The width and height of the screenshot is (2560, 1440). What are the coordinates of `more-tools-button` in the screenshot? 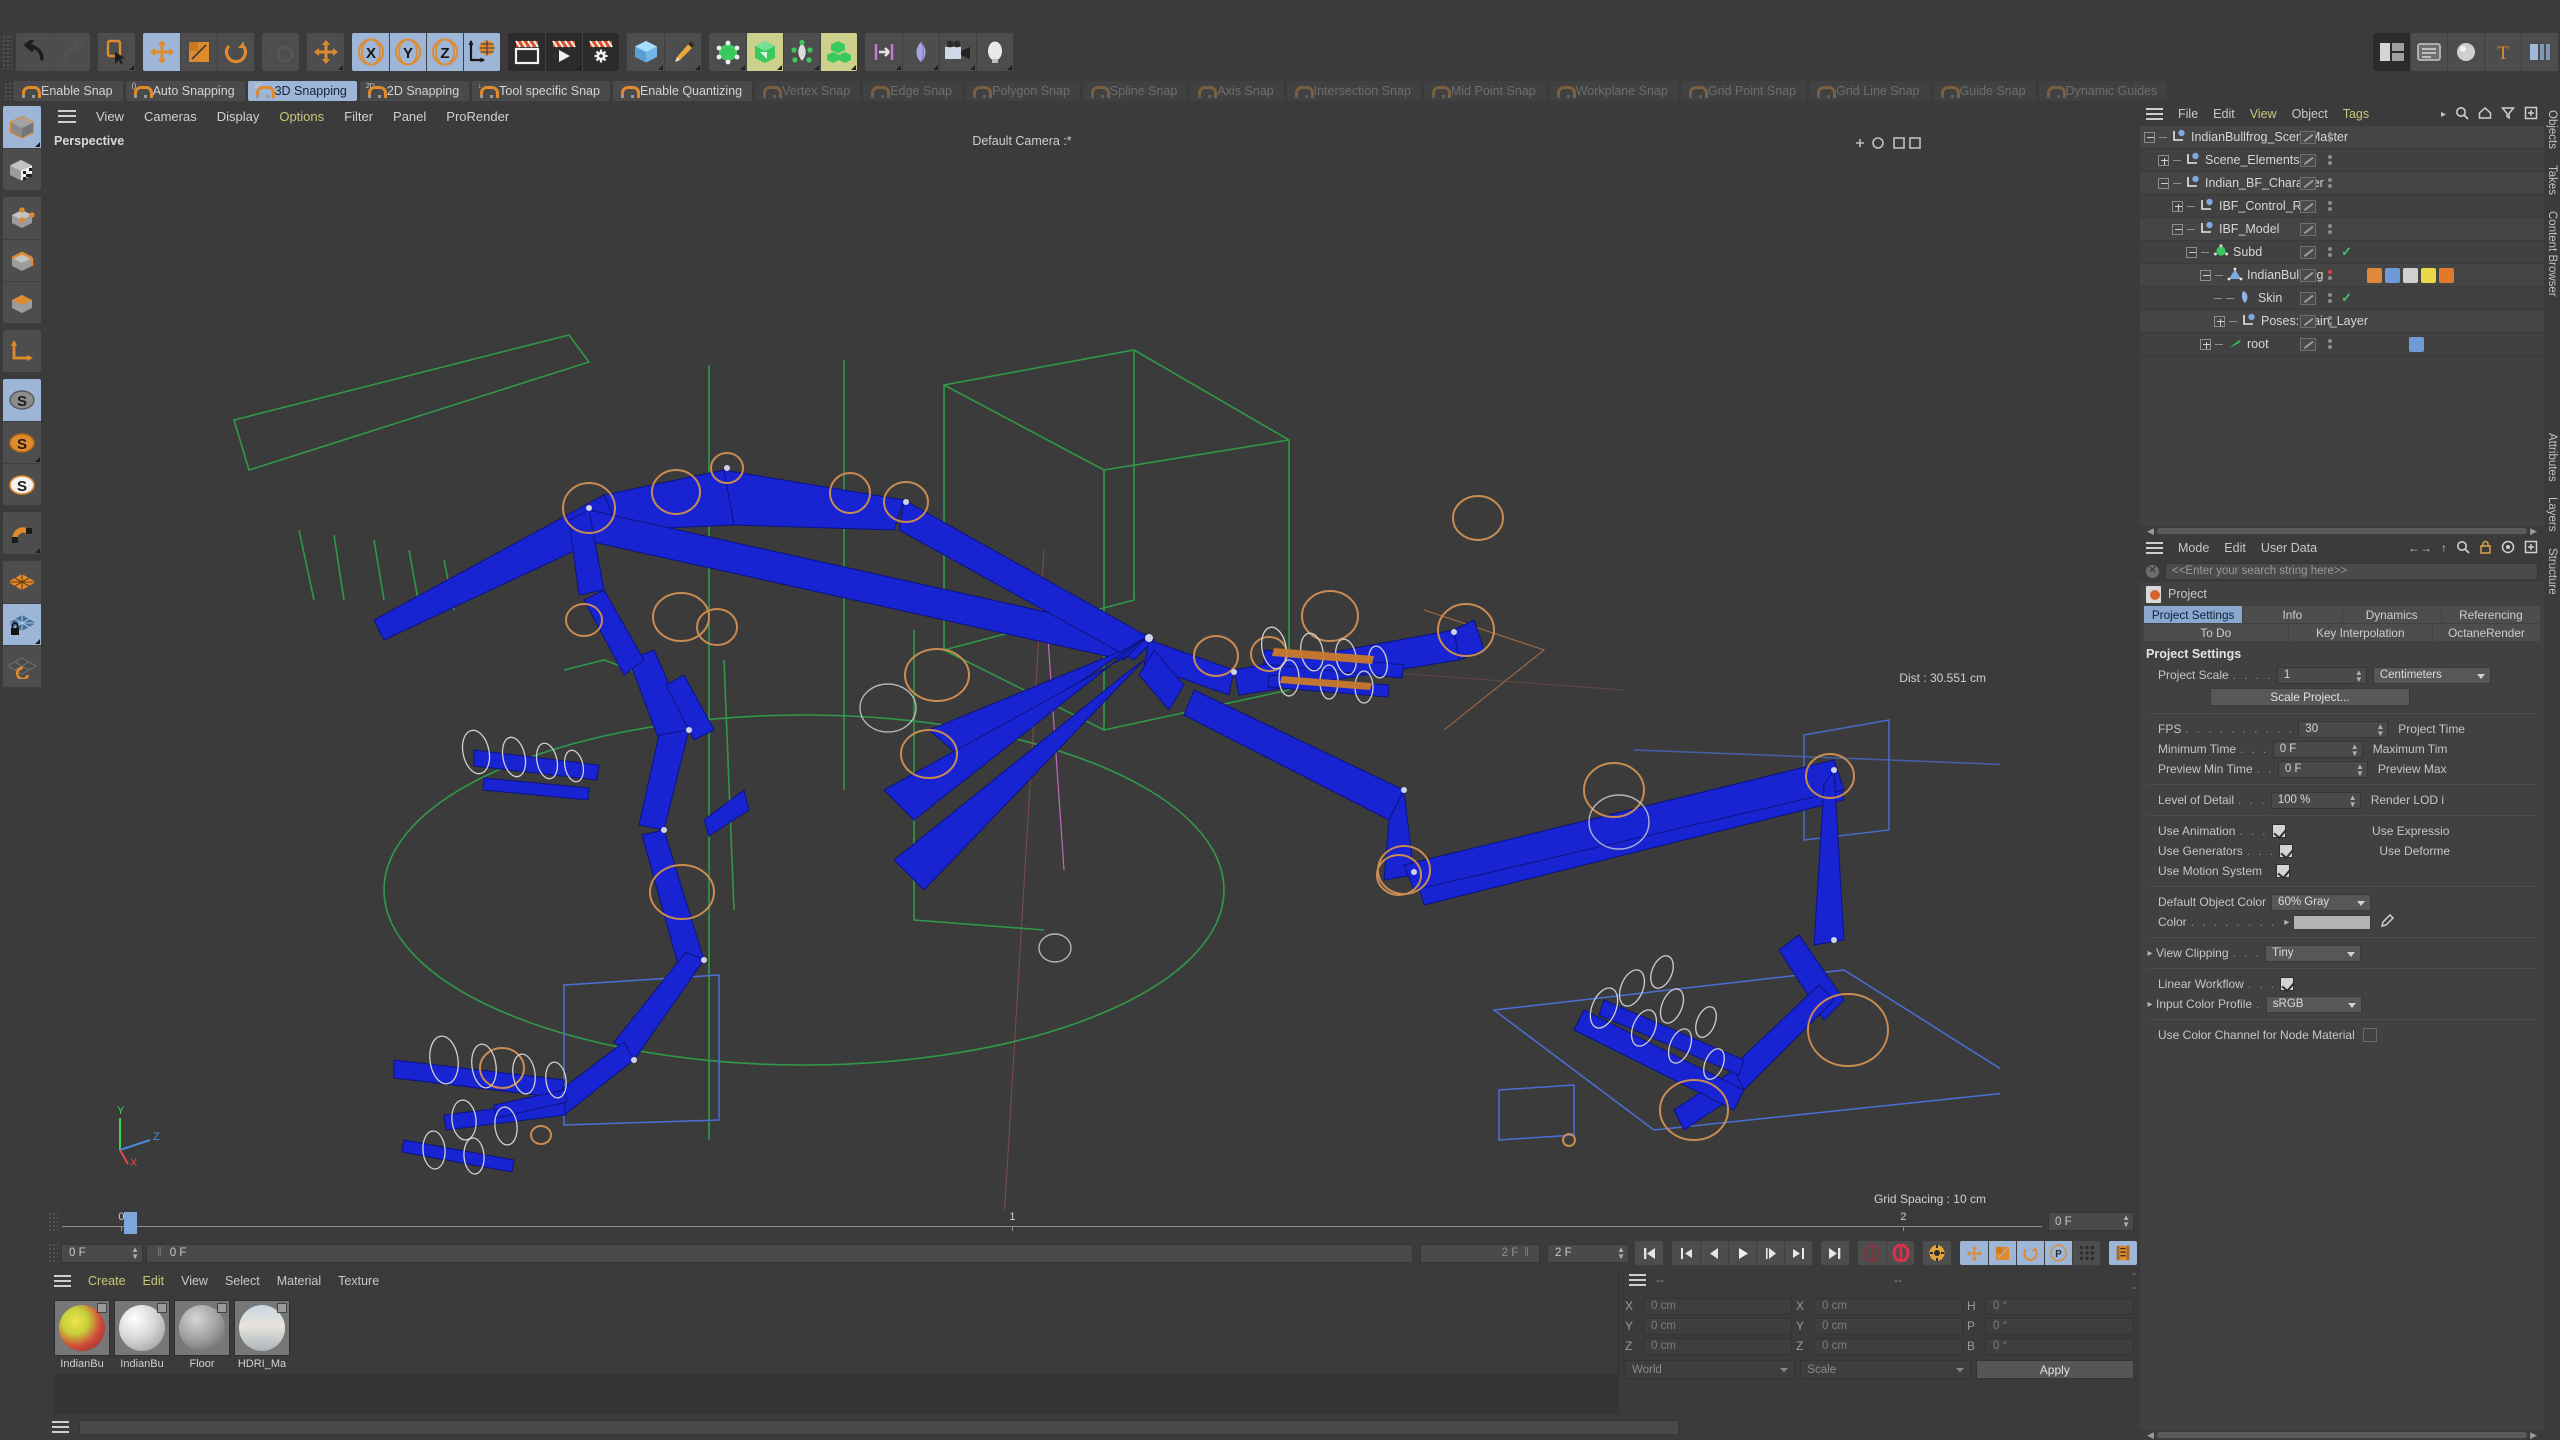 It's located at (2539, 52).